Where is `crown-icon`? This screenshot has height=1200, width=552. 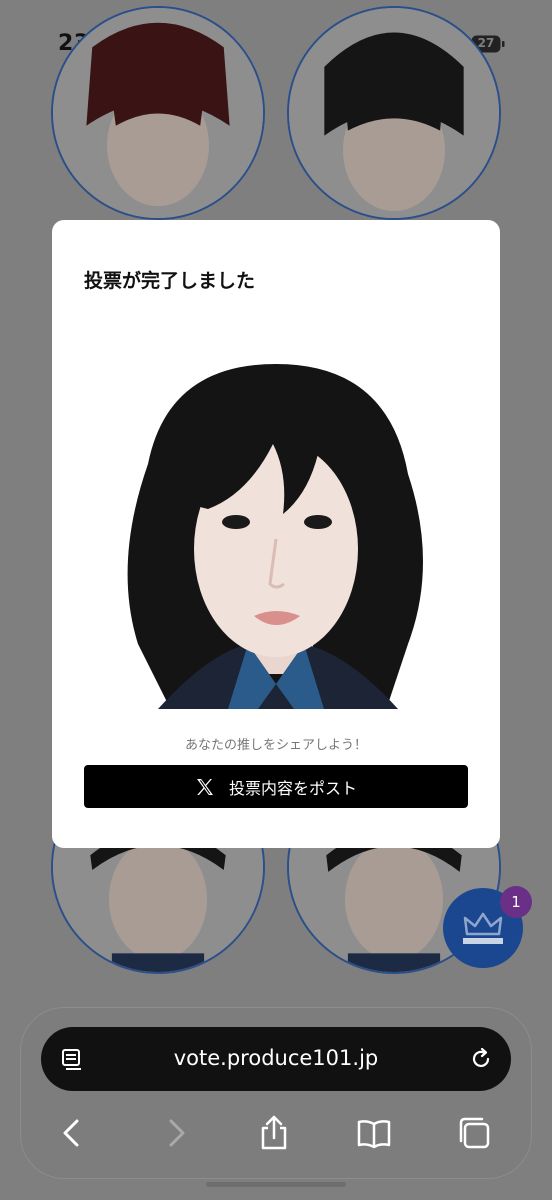 crown-icon is located at coordinates (483, 928).